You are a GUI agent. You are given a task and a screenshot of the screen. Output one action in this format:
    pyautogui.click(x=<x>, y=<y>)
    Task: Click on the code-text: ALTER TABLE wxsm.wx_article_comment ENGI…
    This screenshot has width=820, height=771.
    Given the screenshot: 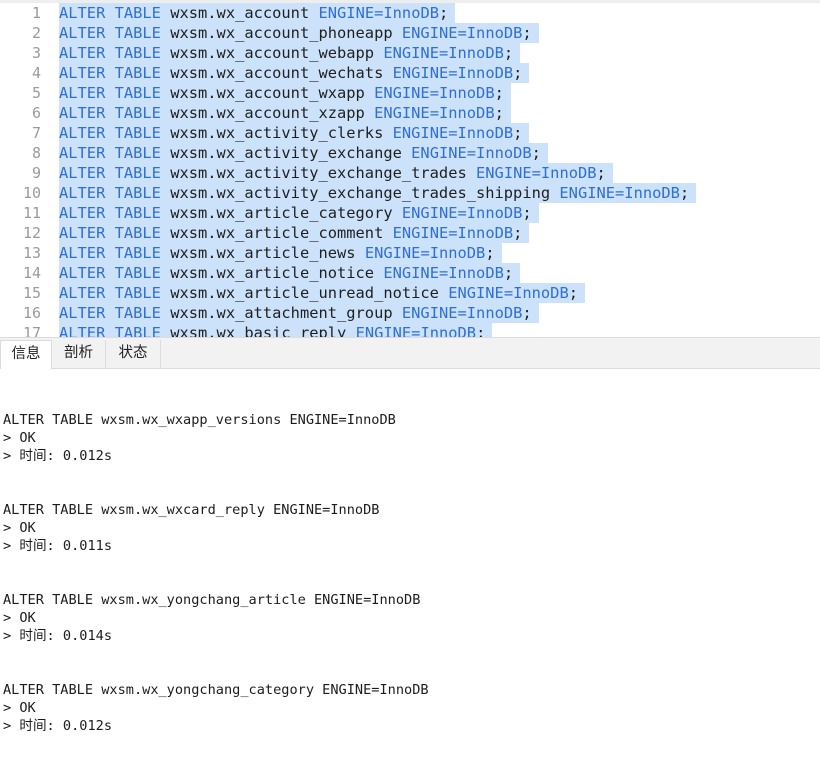 What is the action you would take?
    pyautogui.click(x=294, y=233)
    